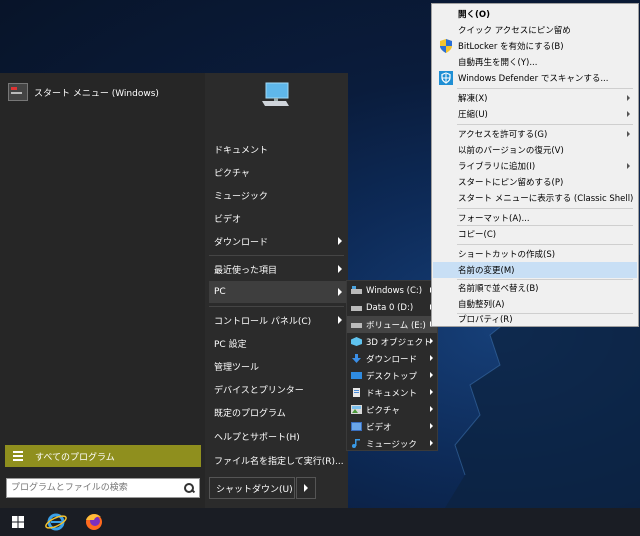 This screenshot has width=640, height=536. What do you see at coordinates (481, 305) in the screenshot?
I see `ctx-item-label: 自動整列(A)` at bounding box center [481, 305].